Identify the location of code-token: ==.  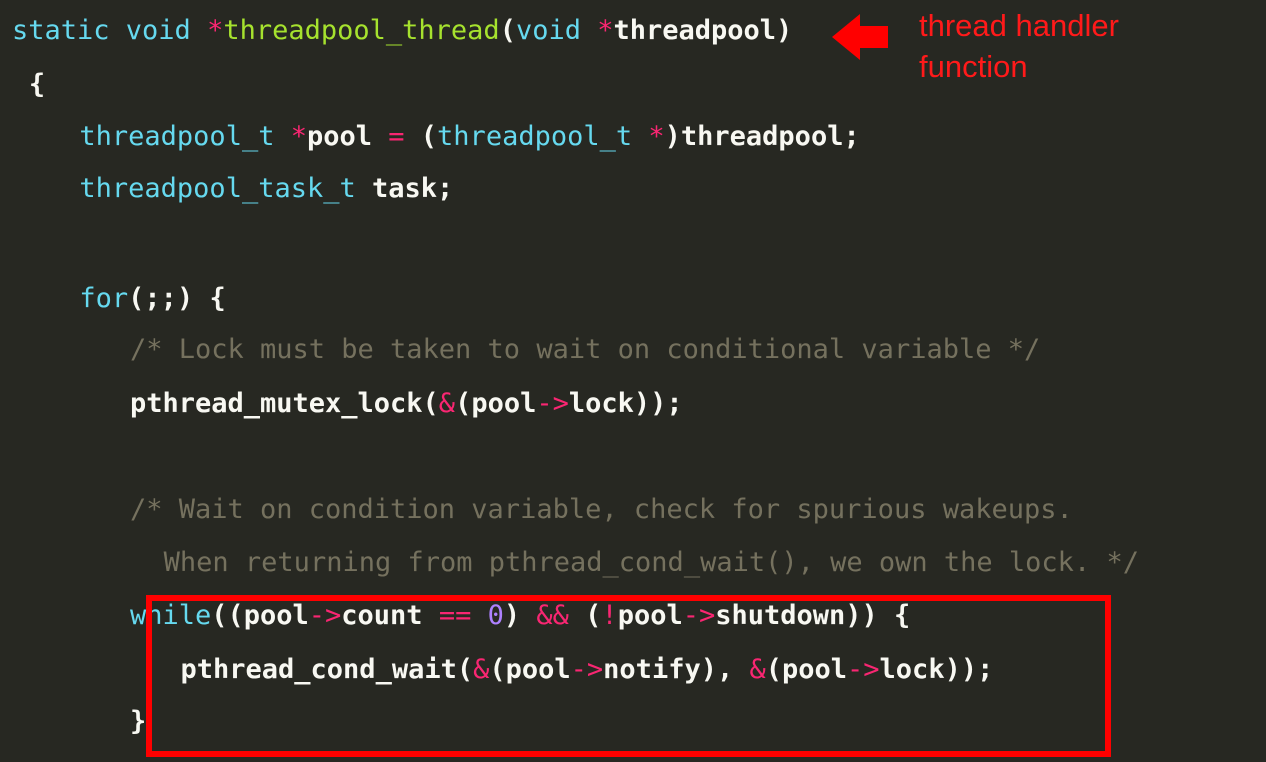
(455, 615).